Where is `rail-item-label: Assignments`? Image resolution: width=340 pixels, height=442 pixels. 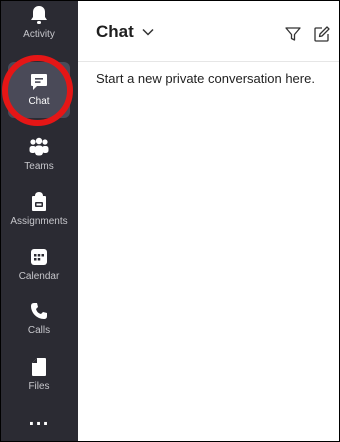
rail-item-label: Assignments is located at coordinates (39, 221).